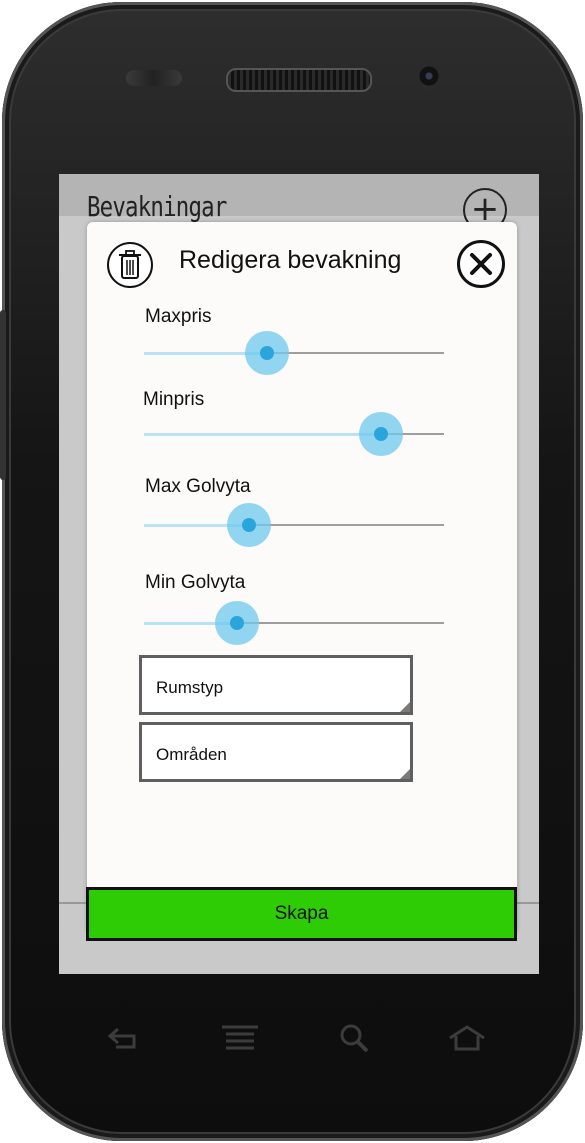 This screenshot has width=585, height=1143. I want to click on room-type-field: Rumstyp, so click(276, 685).